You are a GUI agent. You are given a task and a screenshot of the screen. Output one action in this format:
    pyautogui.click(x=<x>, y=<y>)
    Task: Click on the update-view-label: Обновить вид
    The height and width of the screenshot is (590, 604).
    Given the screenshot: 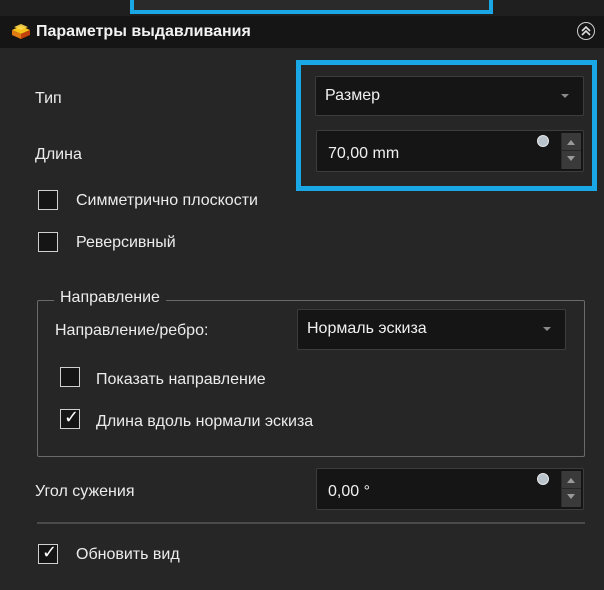 What is the action you would take?
    pyautogui.click(x=128, y=554)
    